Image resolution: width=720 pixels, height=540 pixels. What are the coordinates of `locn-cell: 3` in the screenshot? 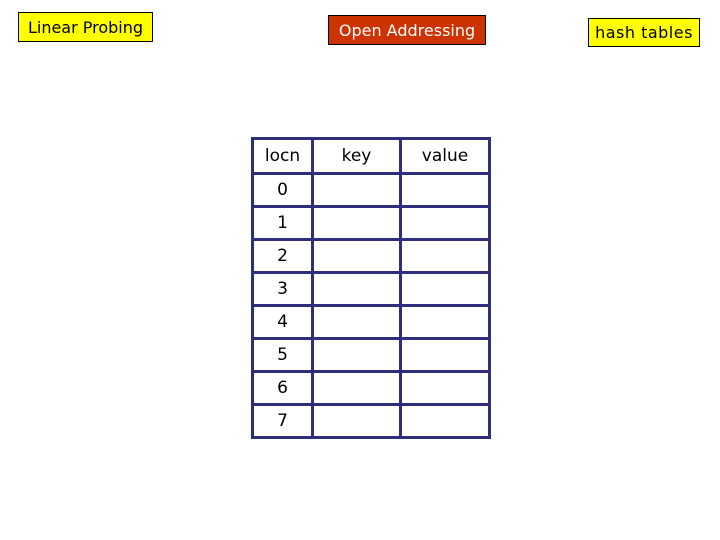 It's located at (282, 289).